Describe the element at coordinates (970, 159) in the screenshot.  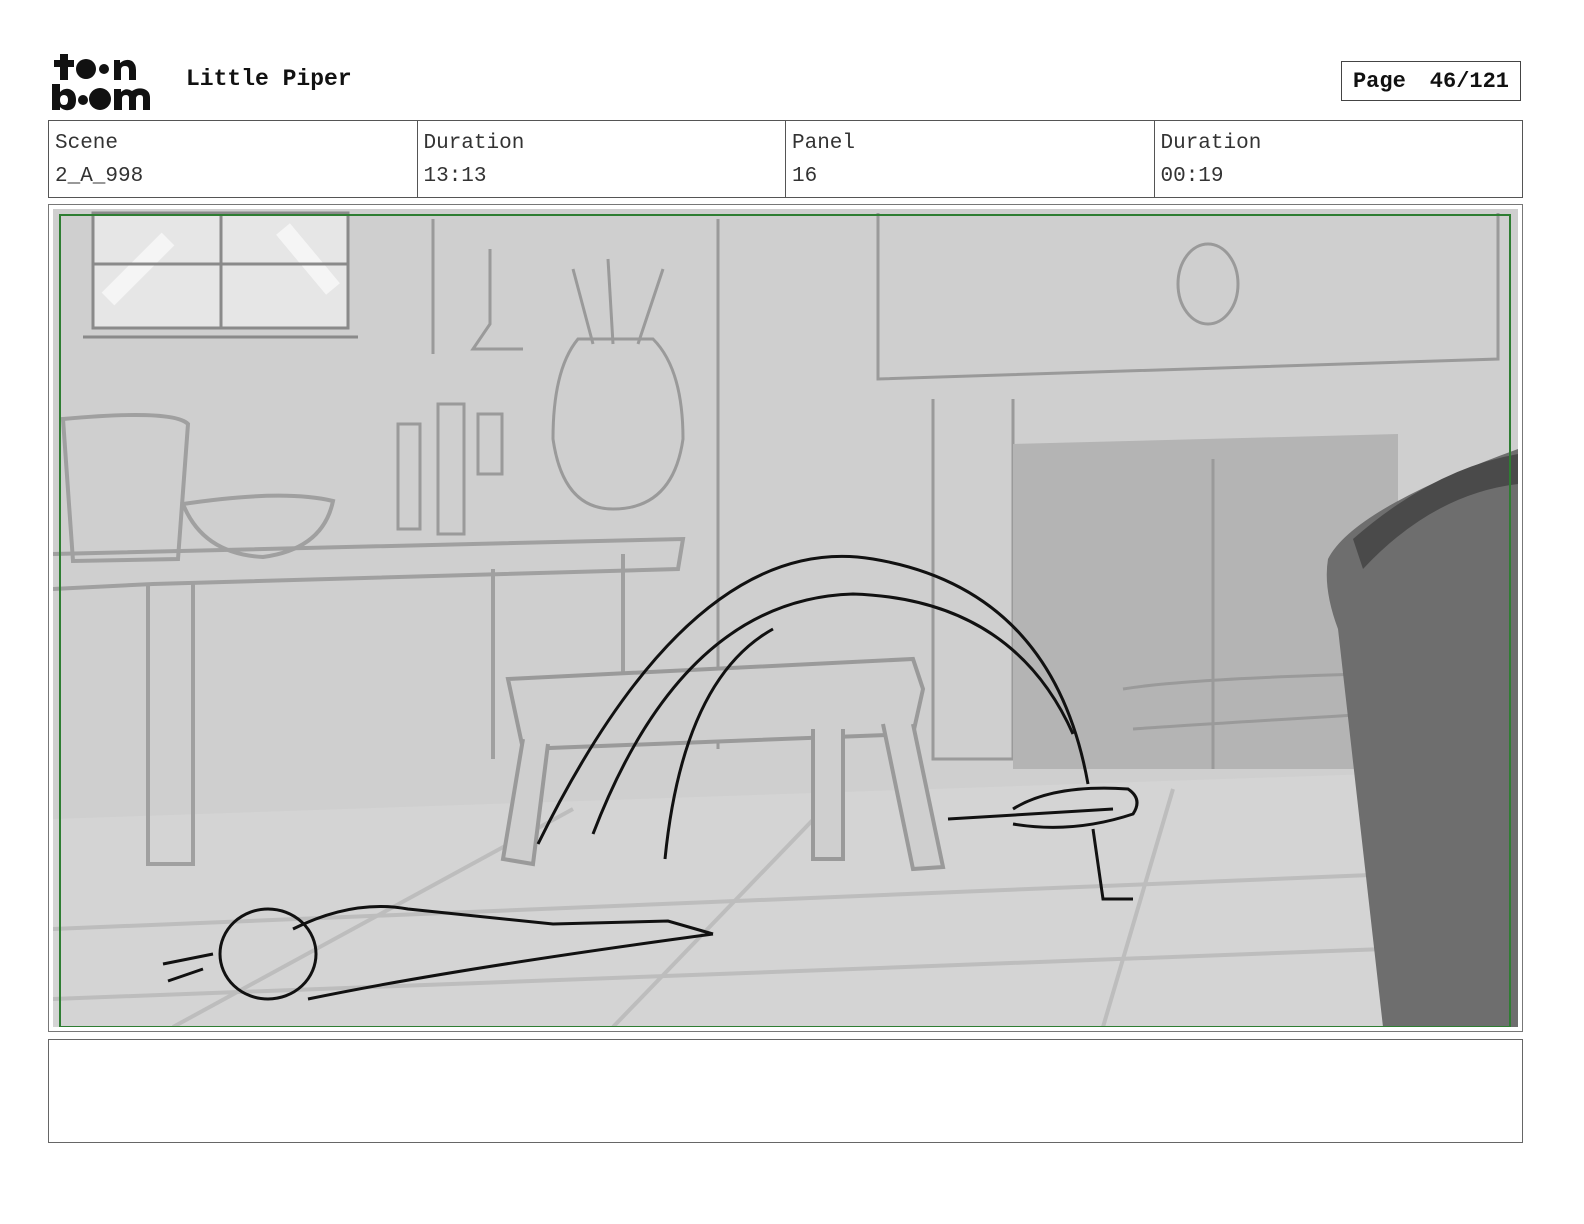
I see `panel-cell: Panel 16` at that location.